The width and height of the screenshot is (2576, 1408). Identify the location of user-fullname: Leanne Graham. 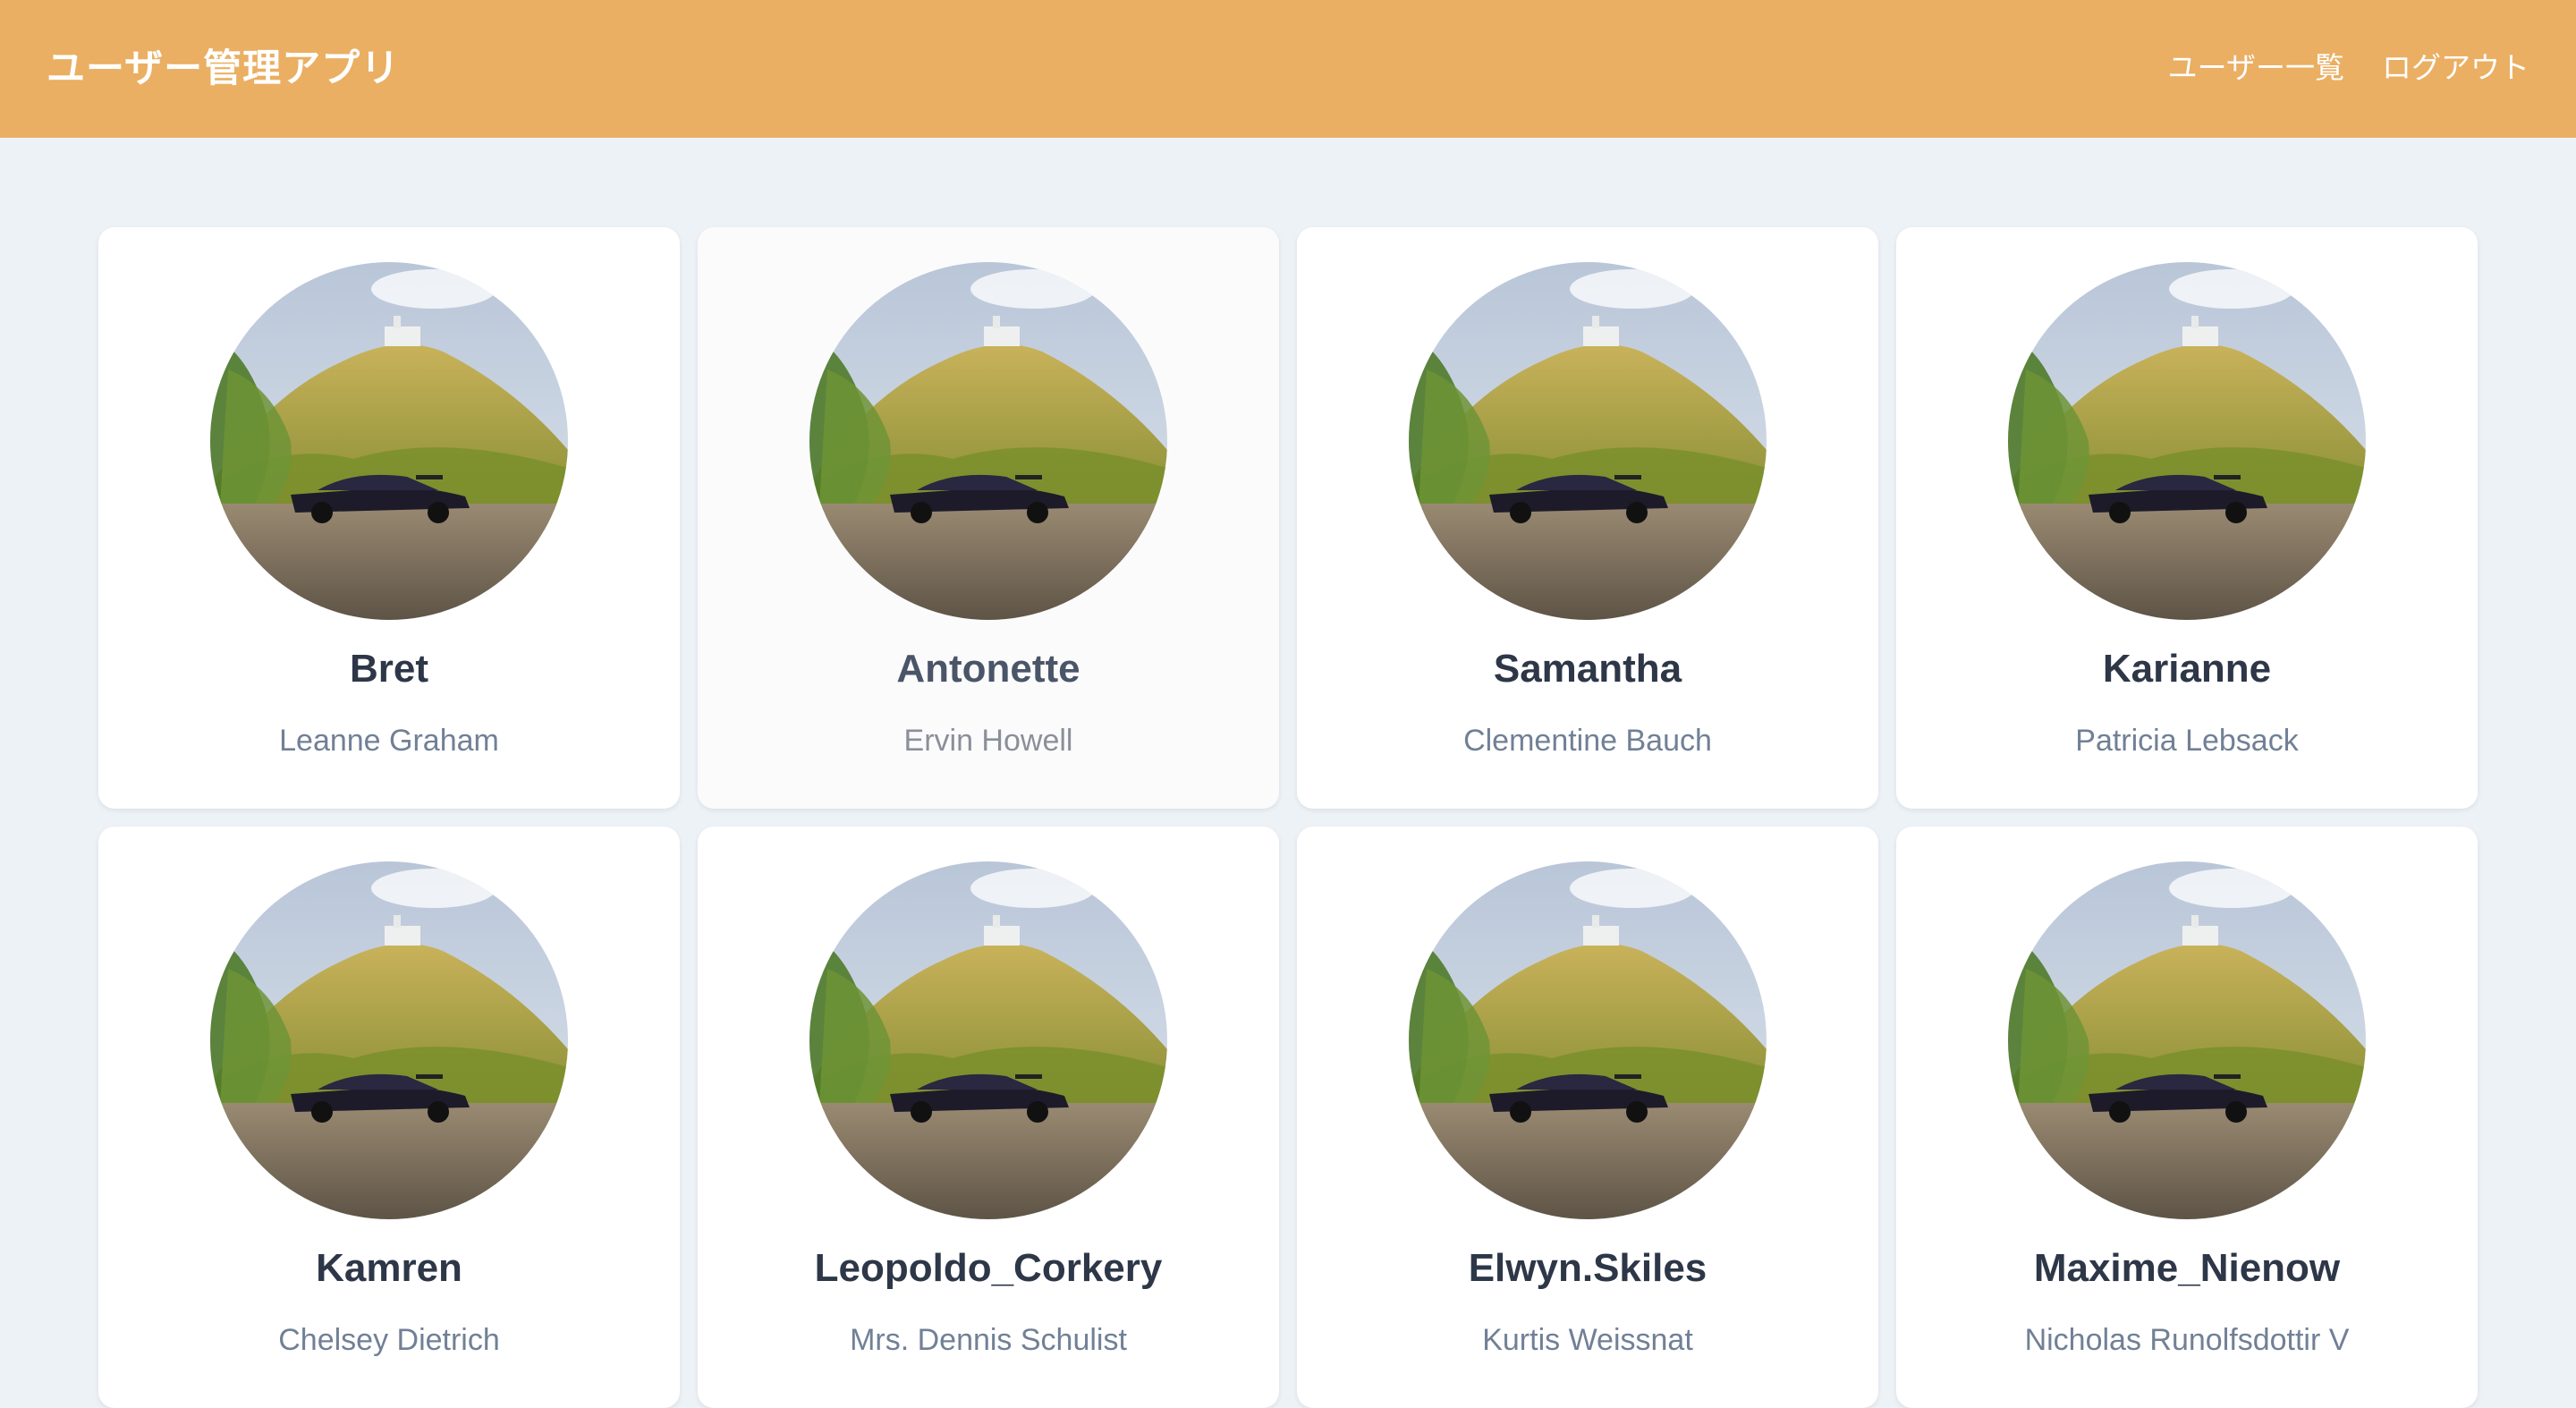
(389, 741).